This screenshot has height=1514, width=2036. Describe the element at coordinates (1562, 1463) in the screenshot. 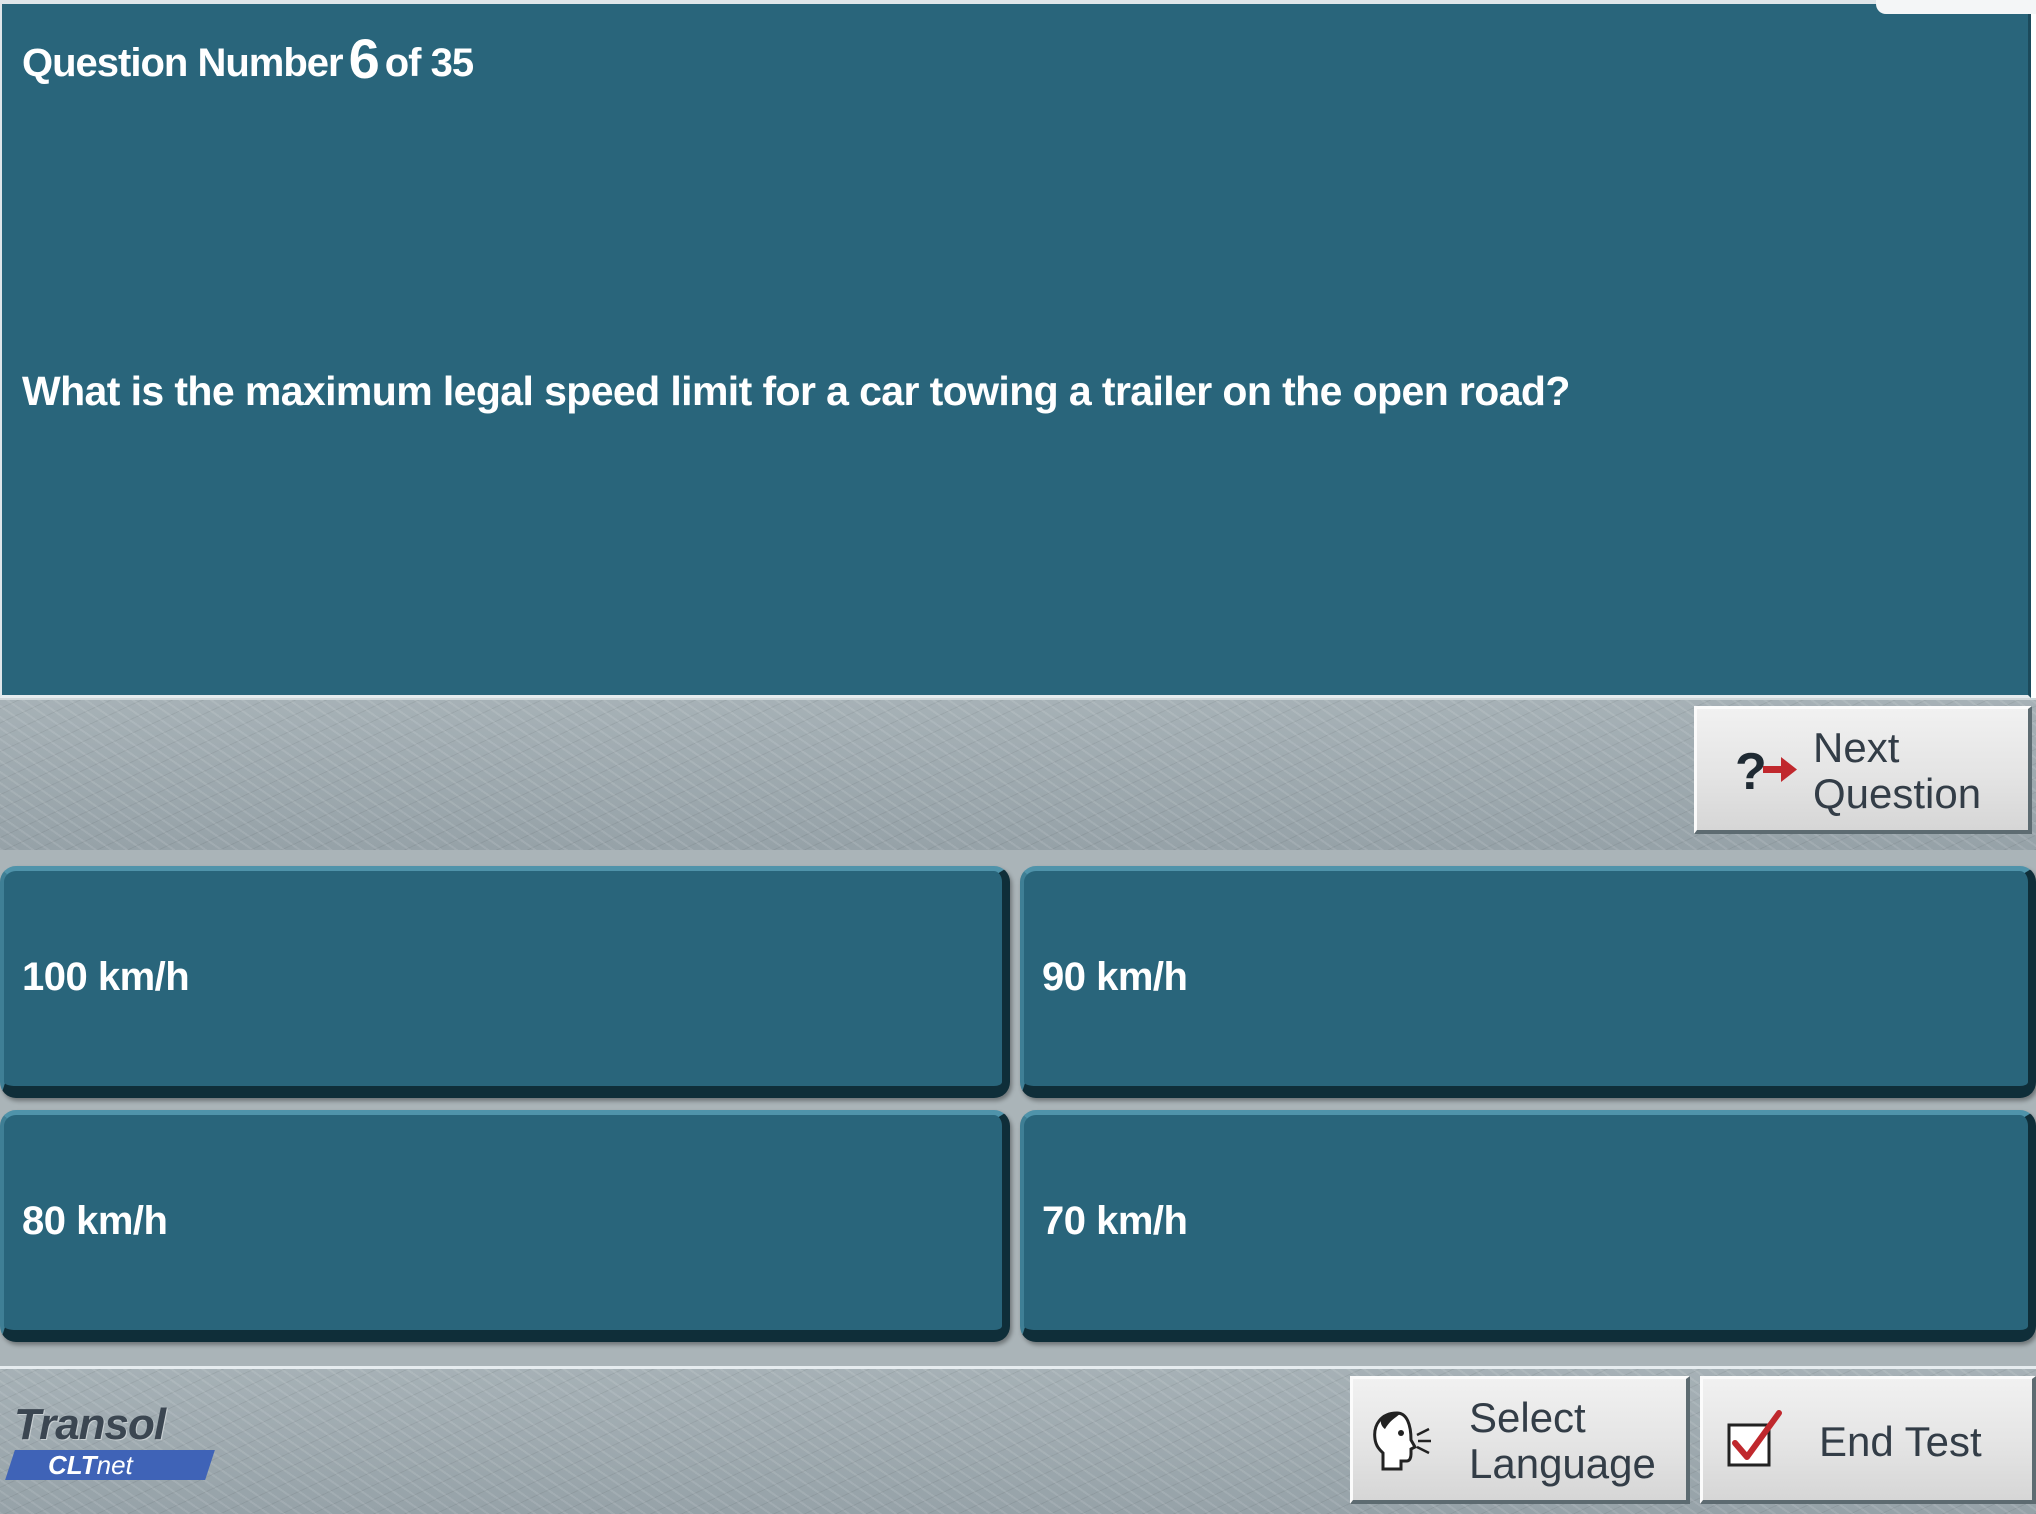

I see `select-language-label-line2: Language` at that location.